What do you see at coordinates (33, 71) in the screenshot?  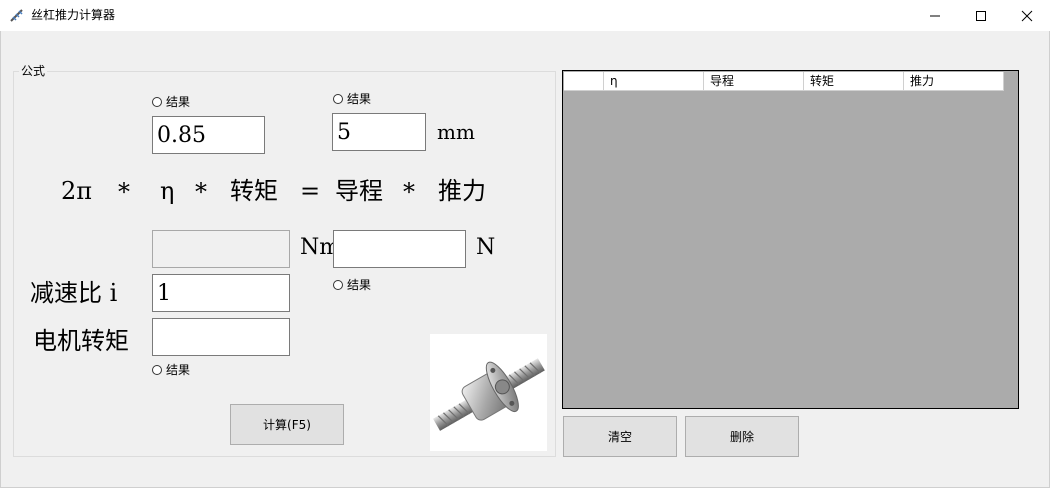 I see `formula-group-label: 公式` at bounding box center [33, 71].